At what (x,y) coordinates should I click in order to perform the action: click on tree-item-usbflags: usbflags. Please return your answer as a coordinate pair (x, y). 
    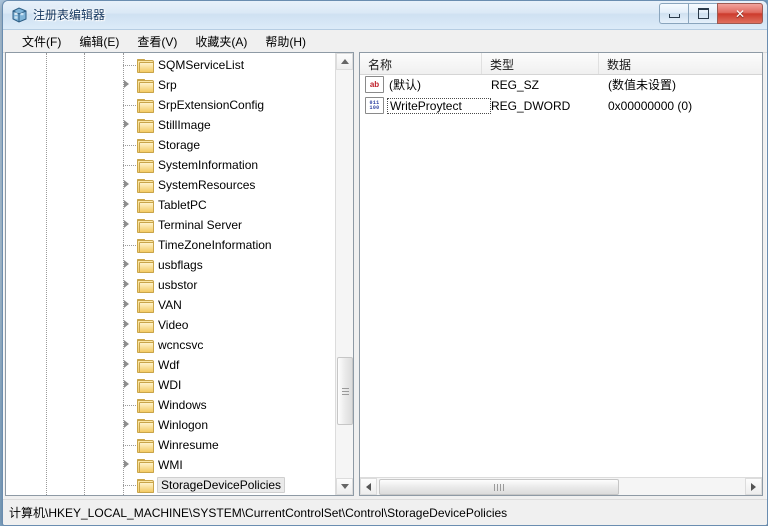
    Looking at the image, I should click on (171, 265).